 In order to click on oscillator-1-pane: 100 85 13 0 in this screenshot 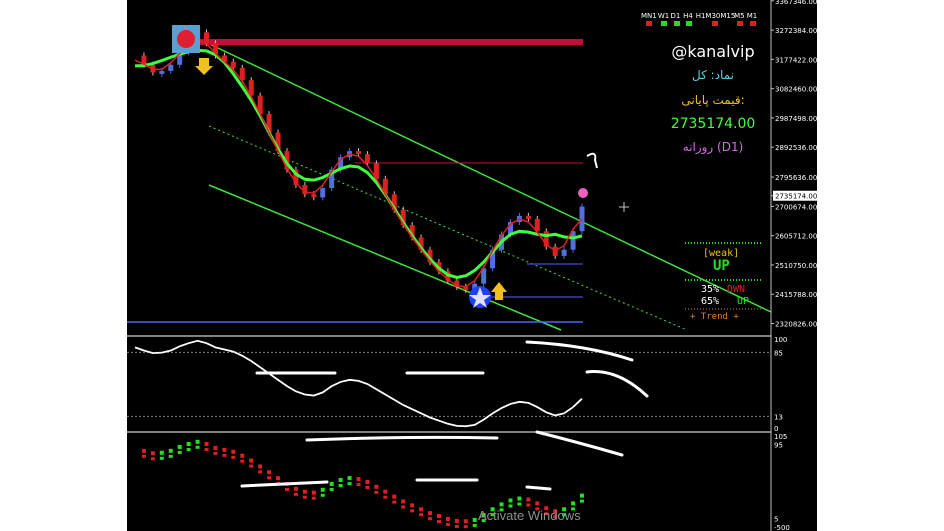, I will do `click(457, 384)`.